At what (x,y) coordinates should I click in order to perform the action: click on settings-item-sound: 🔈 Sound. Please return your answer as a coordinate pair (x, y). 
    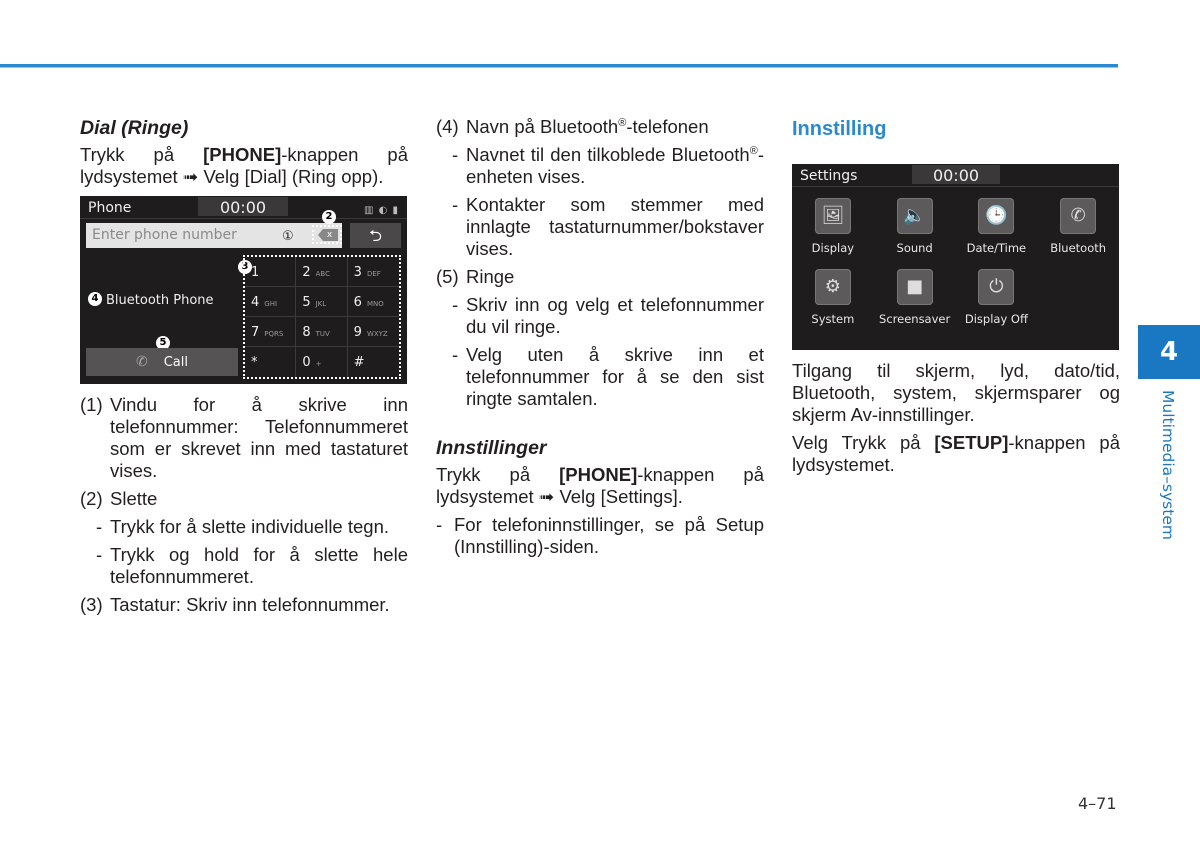
    Looking at the image, I should click on (915, 226).